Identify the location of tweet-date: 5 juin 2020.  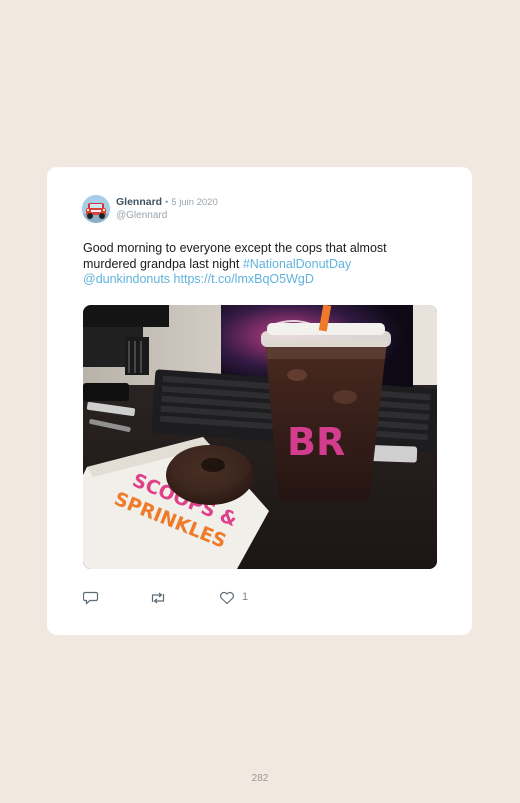
(194, 202).